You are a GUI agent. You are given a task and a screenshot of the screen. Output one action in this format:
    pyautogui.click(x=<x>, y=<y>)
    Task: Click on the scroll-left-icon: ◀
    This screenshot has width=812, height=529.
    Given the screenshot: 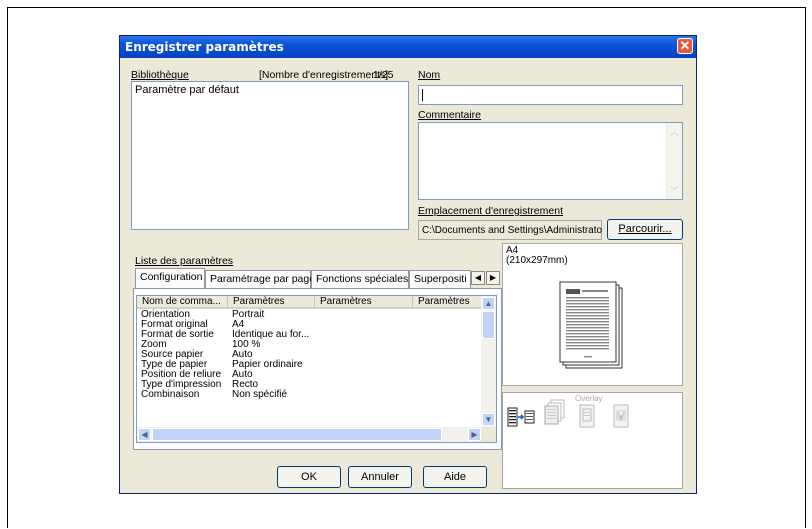 What is the action you would take?
    pyautogui.click(x=144, y=434)
    